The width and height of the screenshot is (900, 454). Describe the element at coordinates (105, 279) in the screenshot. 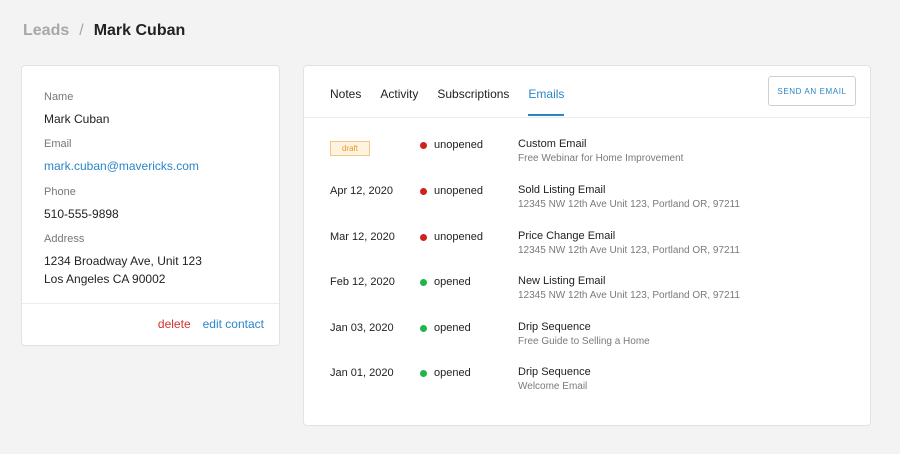

I see `address-line-2: Los Angeles CA 90002` at that location.